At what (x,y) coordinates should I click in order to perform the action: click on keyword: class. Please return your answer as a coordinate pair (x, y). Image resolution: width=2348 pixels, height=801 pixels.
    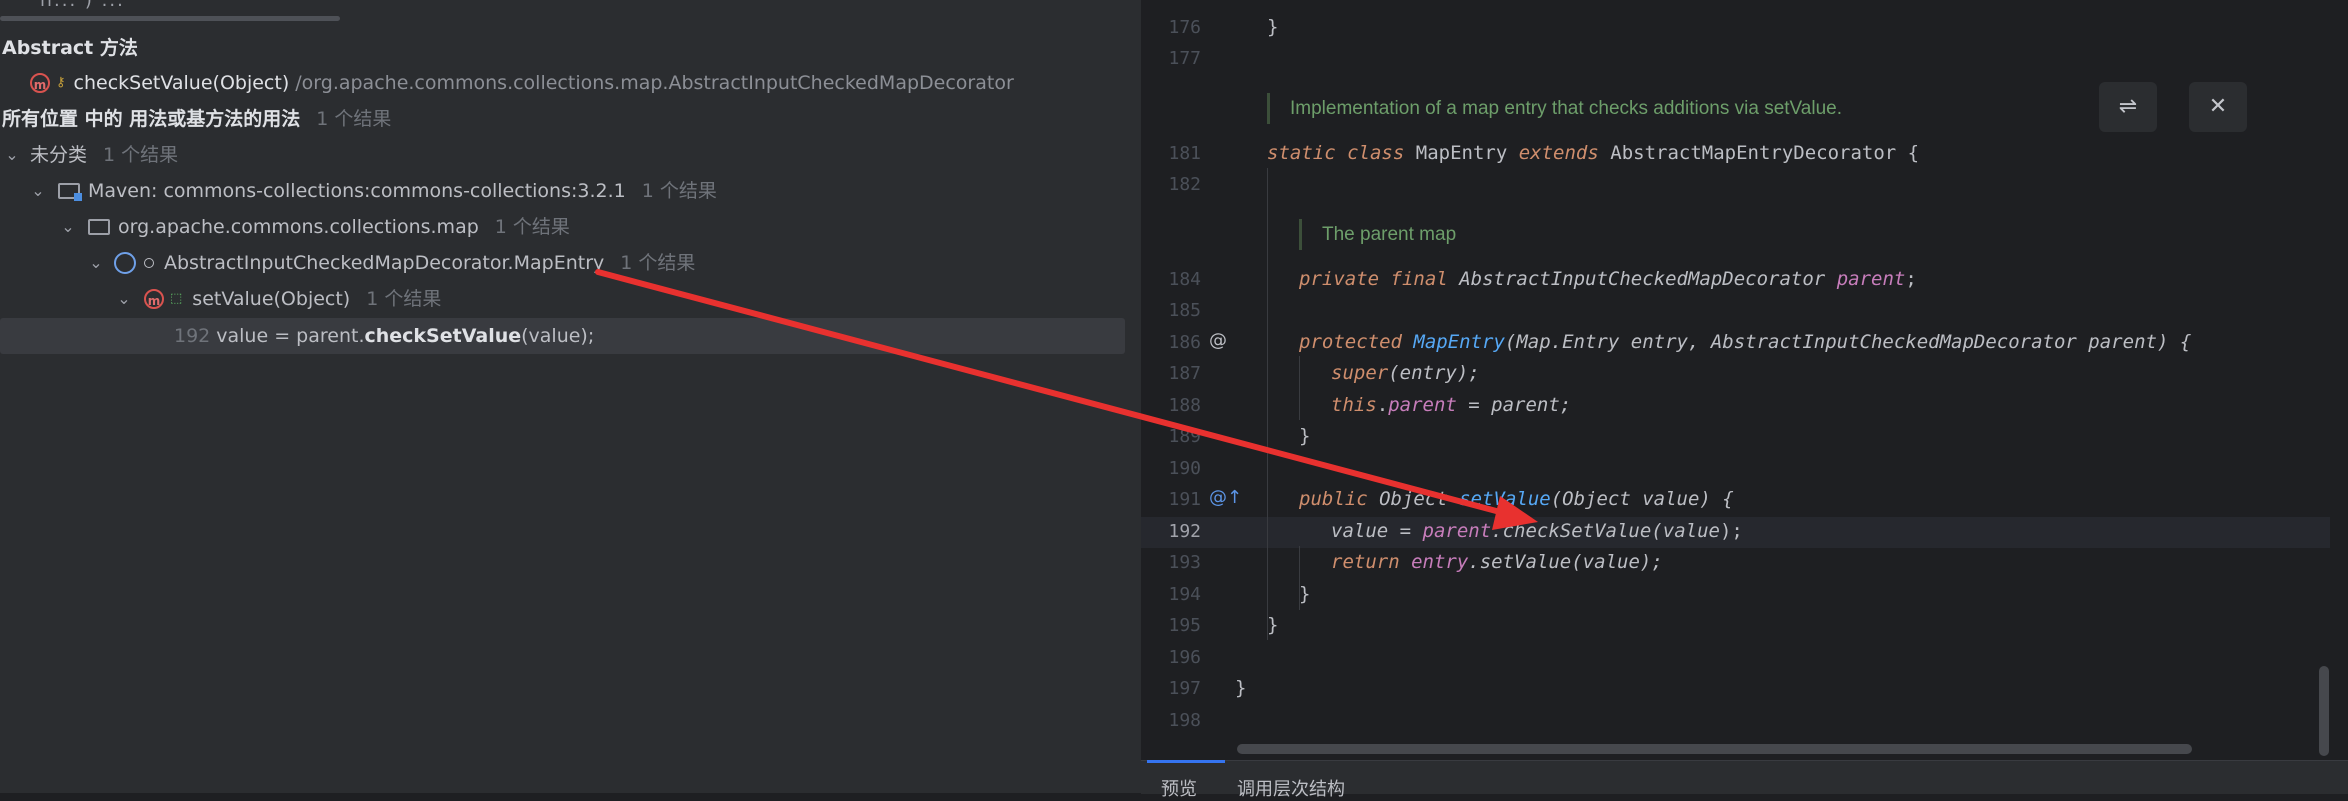
    Looking at the image, I should click on (1376, 153).